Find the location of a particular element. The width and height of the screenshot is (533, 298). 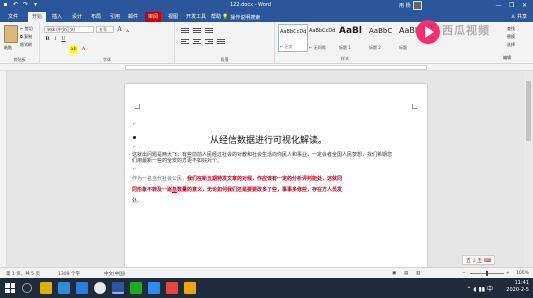

highlight-icon: ab is located at coordinates (73, 49).